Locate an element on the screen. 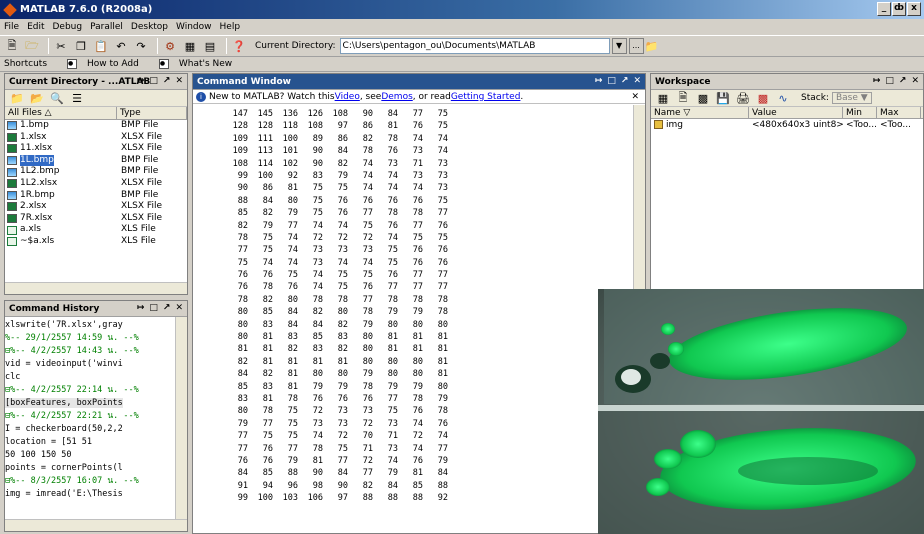  minimize-button: _ is located at coordinates (884, 9).